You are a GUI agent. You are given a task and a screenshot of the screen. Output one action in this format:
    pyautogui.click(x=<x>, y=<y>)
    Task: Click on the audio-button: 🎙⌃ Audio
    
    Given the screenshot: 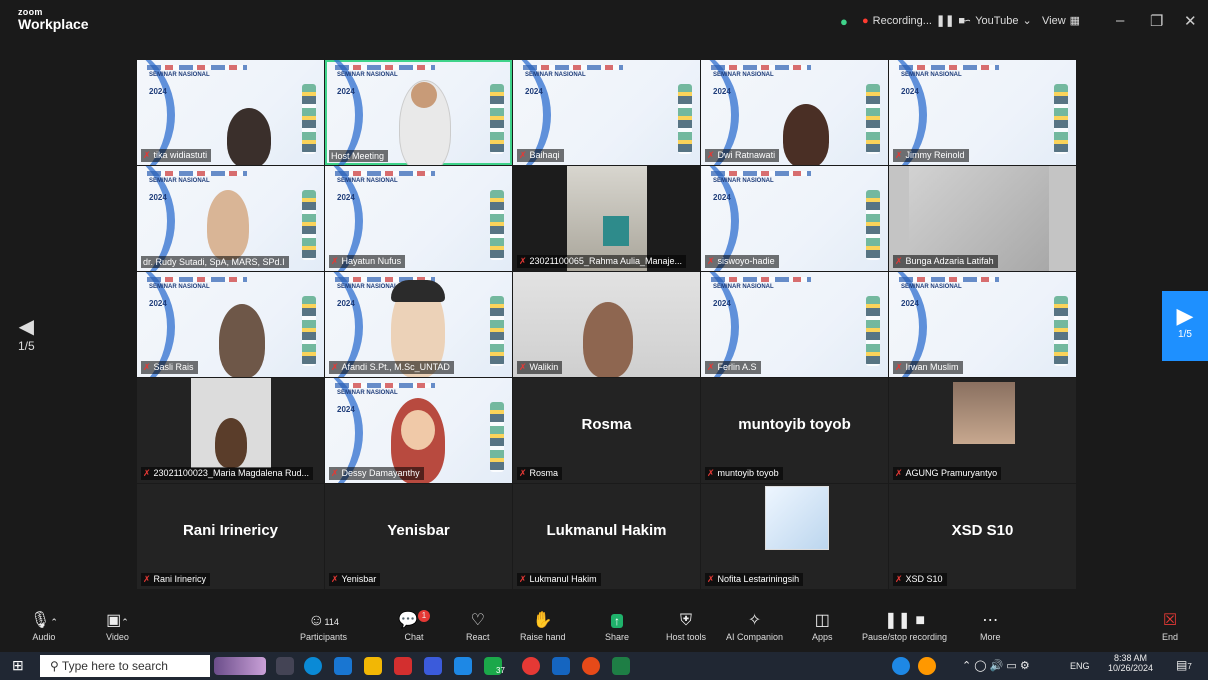 What is the action you would take?
    pyautogui.click(x=44, y=626)
    